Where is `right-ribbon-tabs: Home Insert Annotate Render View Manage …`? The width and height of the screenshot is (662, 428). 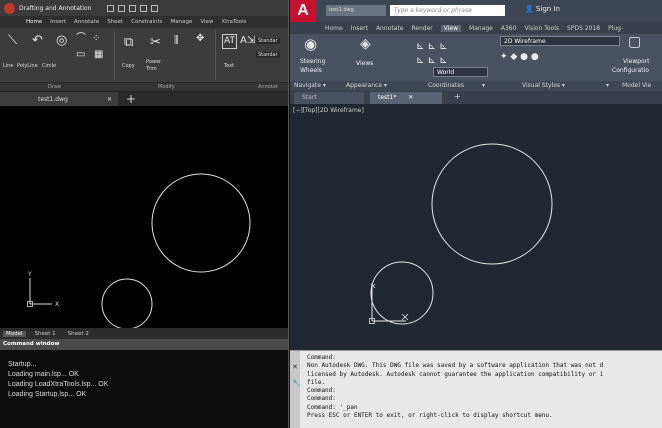 right-ribbon-tabs: Home Insert Annotate Render View Manage … is located at coordinates (476, 28).